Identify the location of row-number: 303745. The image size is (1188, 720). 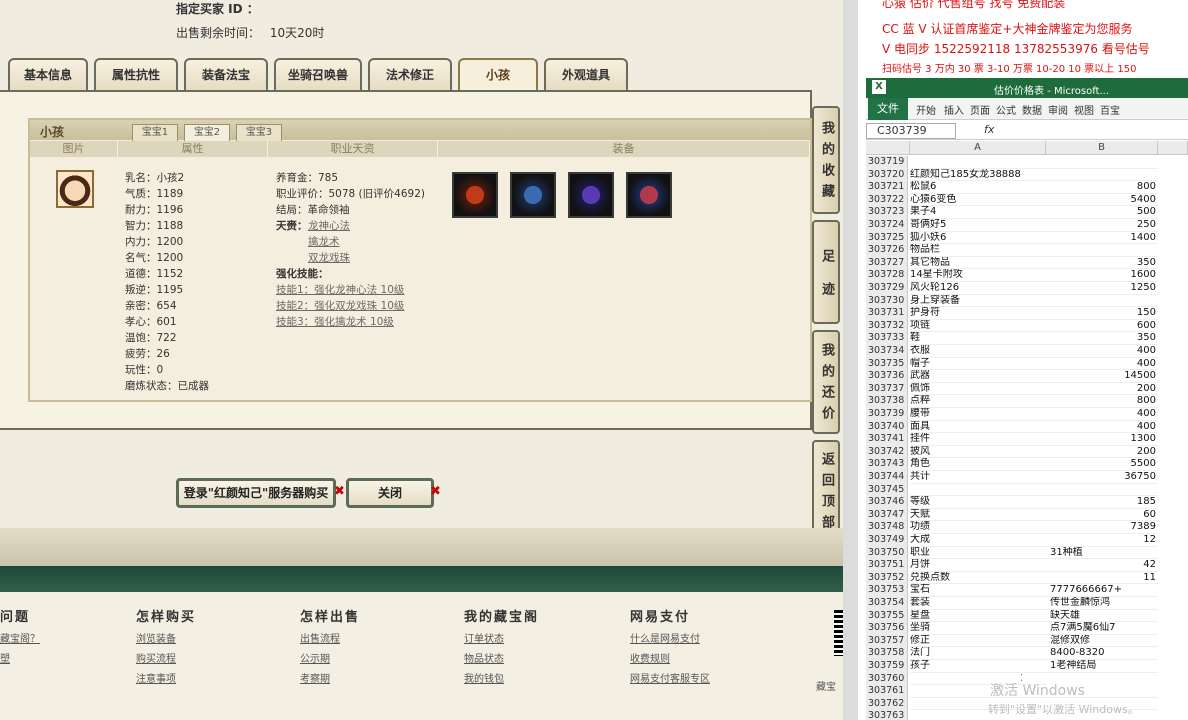
(887, 490).